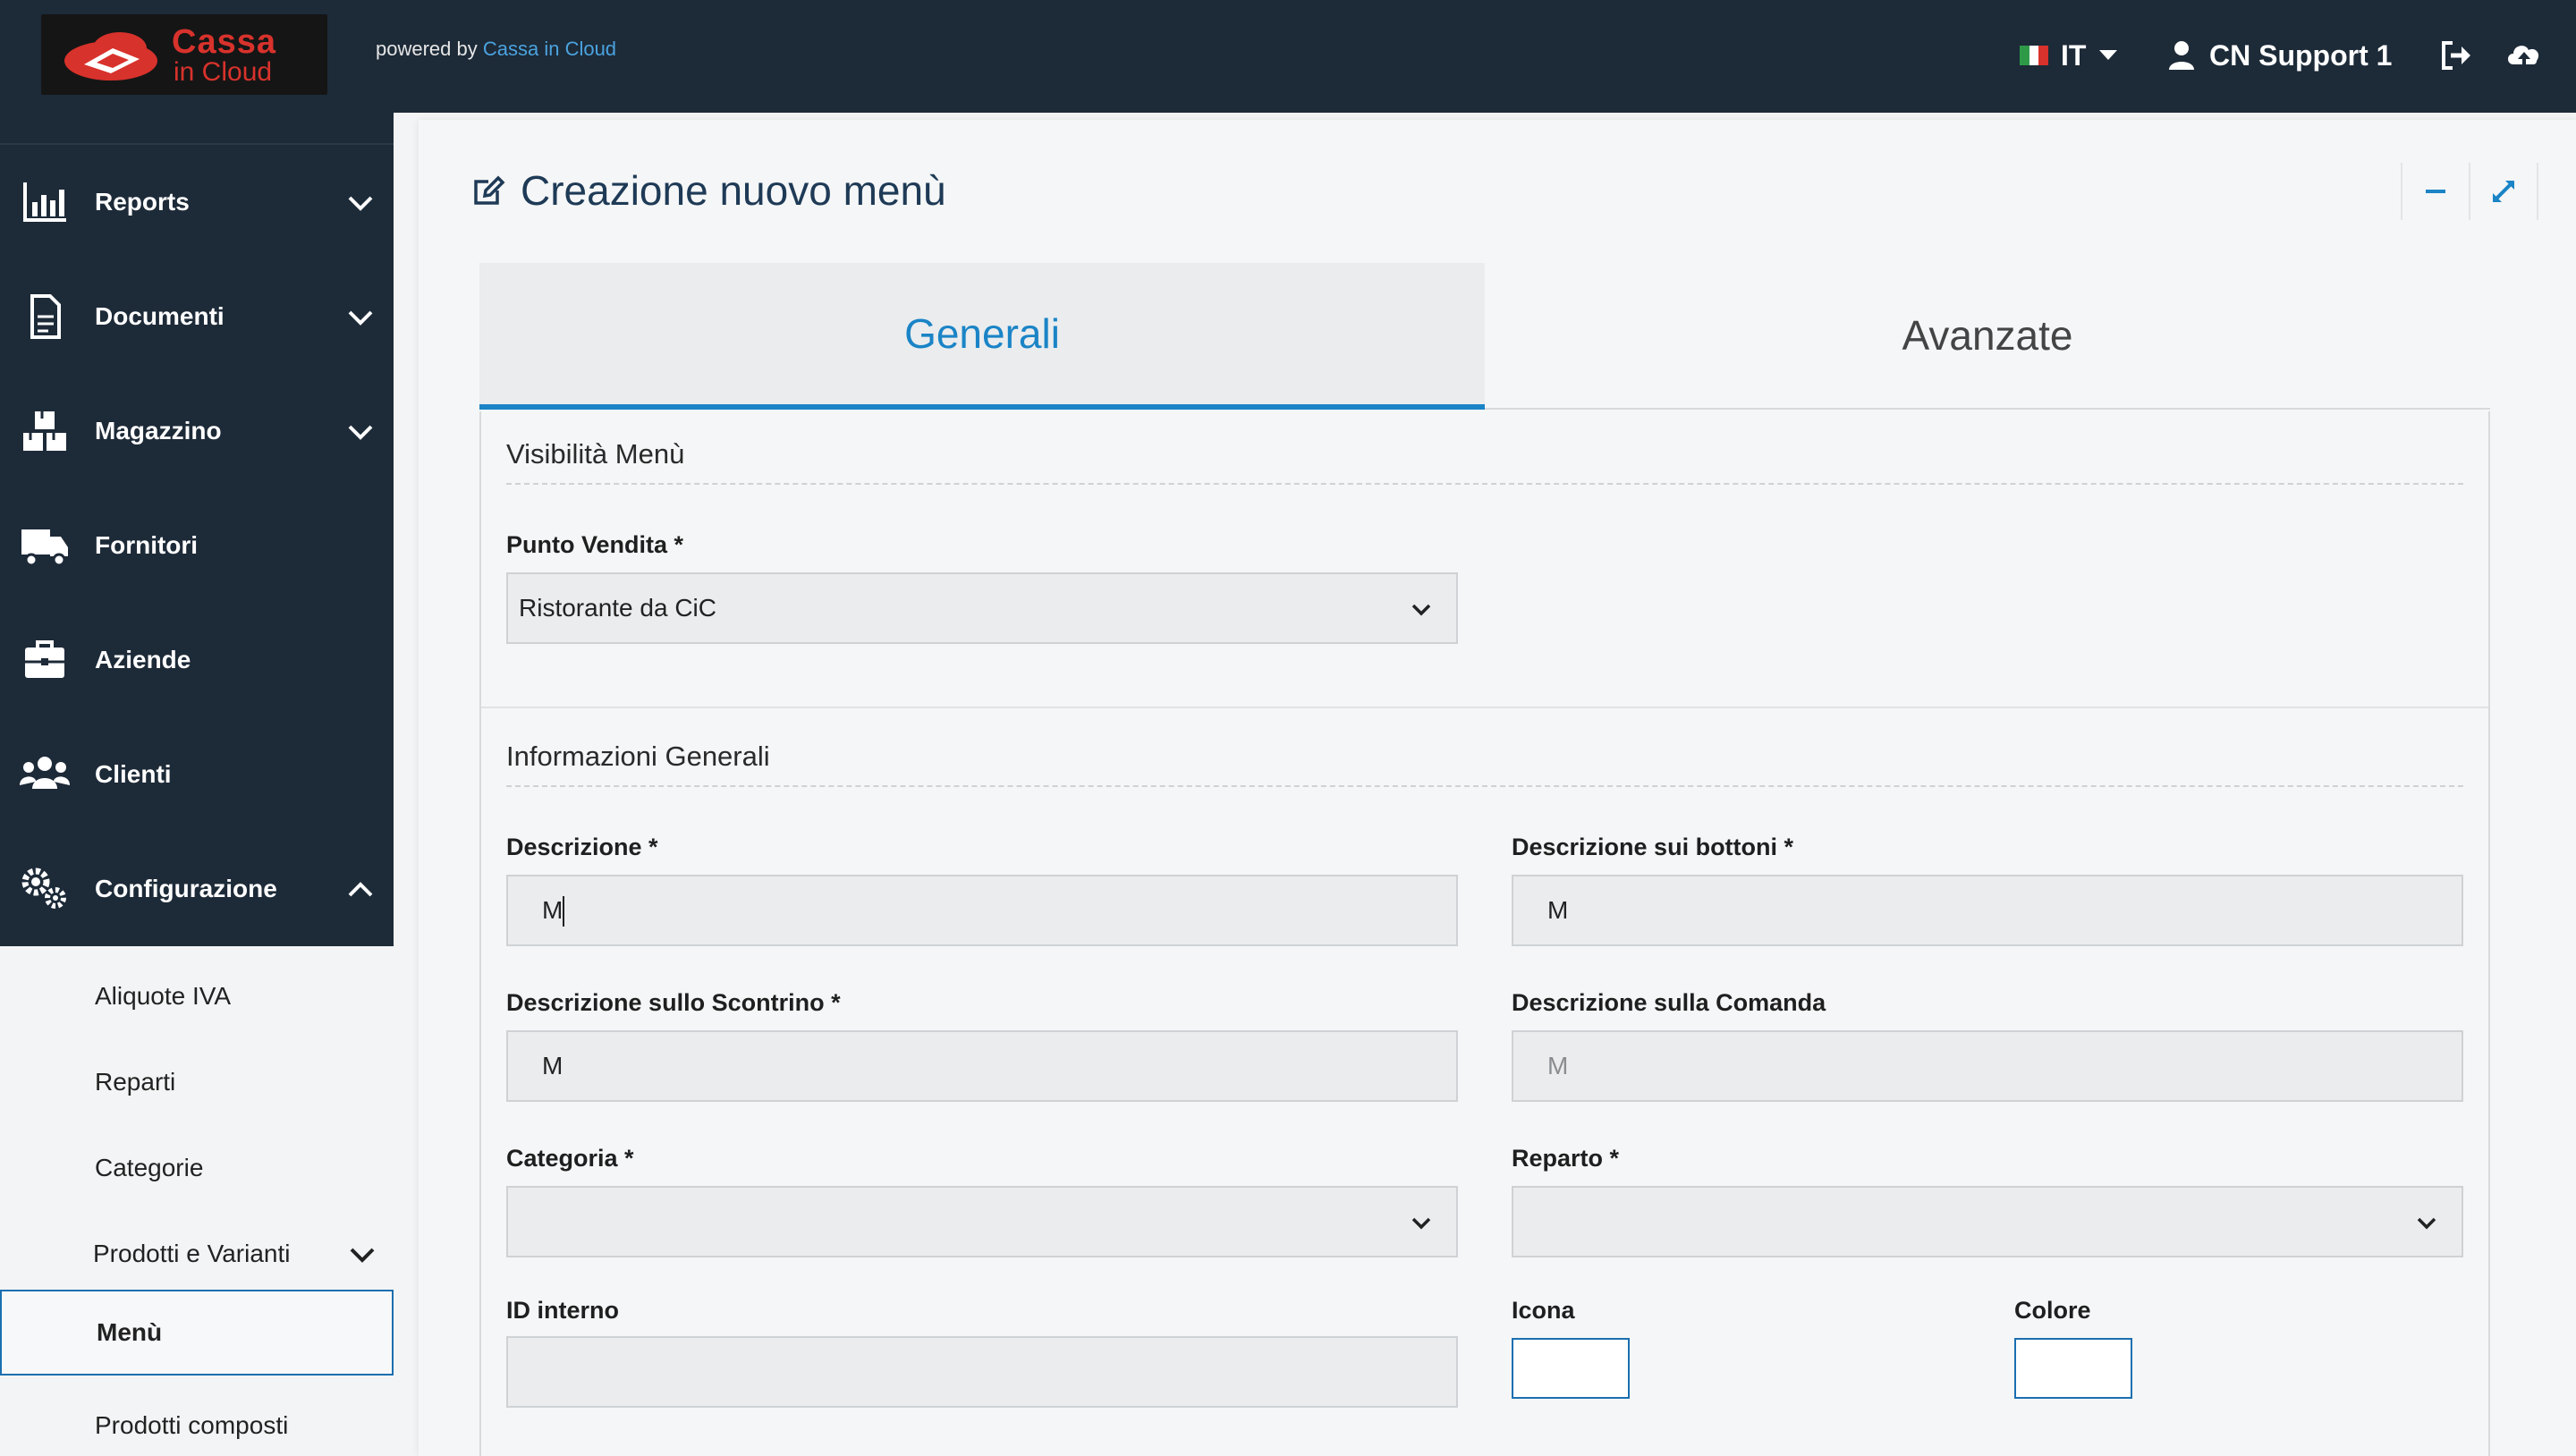 This screenshot has width=2576, height=1456. What do you see at coordinates (1987, 1066) in the screenshot?
I see `descrizione-comanda-input: M` at bounding box center [1987, 1066].